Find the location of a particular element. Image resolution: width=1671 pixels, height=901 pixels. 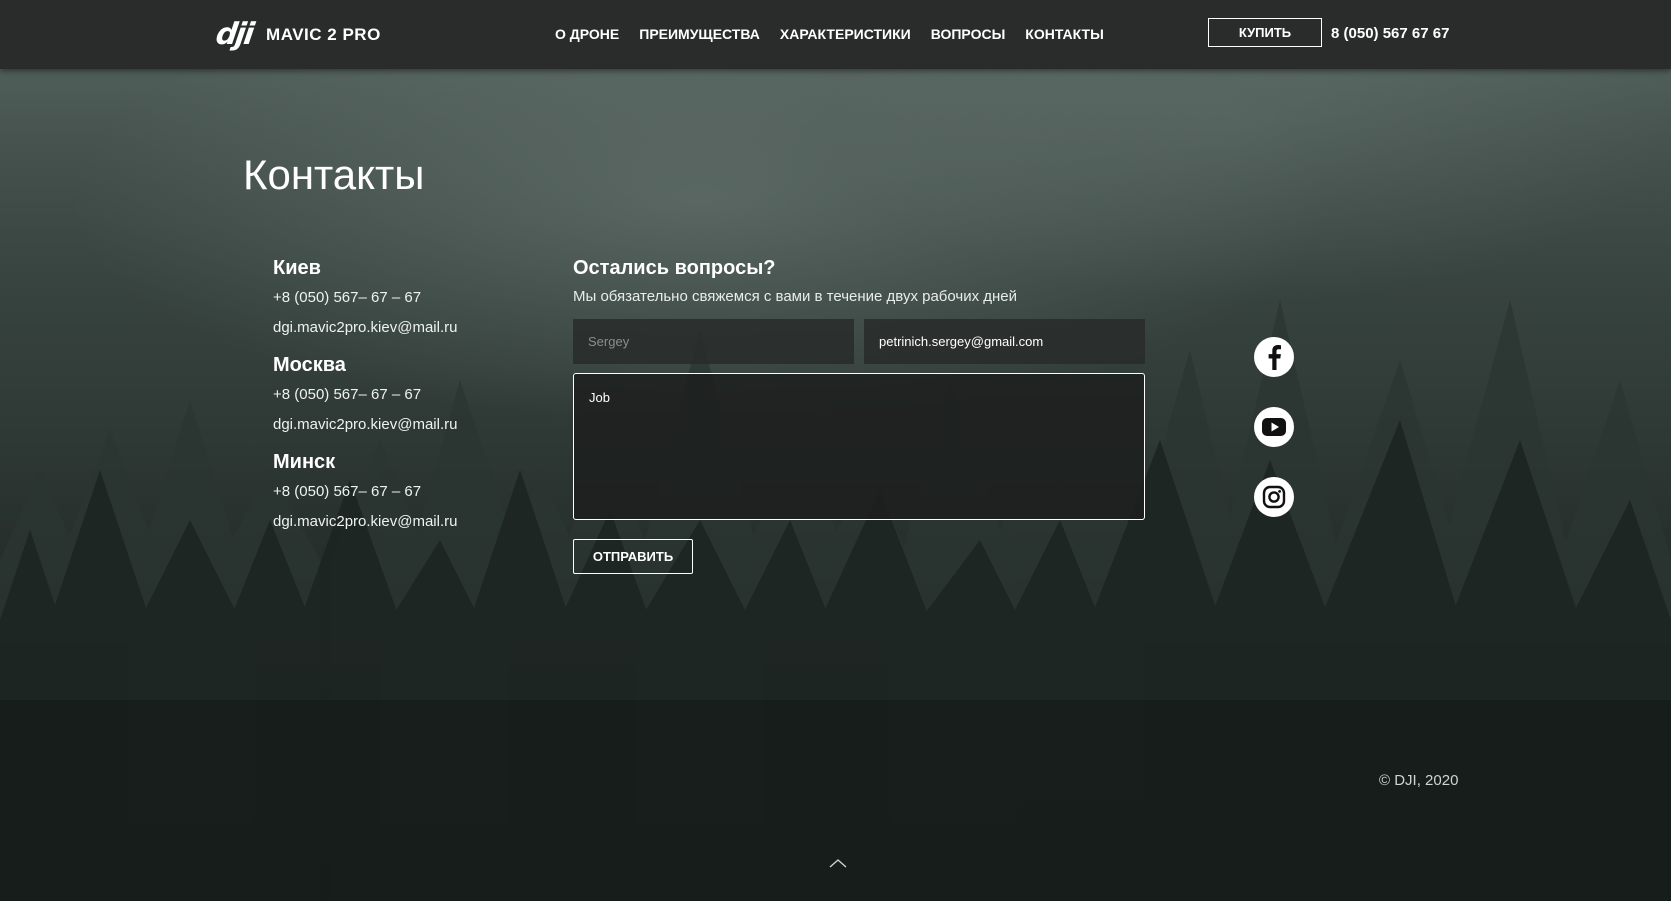

city-name: Киев is located at coordinates (297, 268).